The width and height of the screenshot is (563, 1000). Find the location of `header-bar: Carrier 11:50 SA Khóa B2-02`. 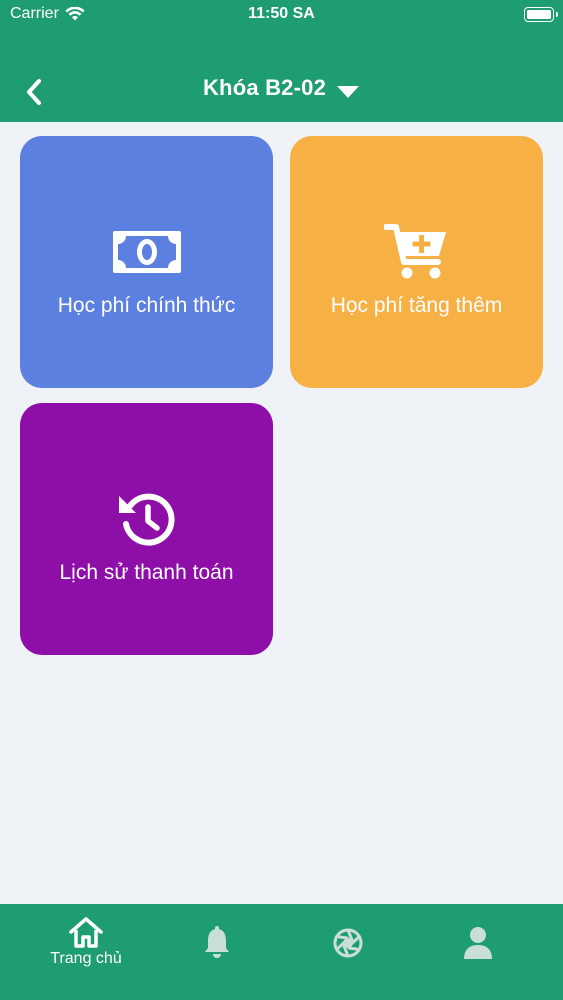

header-bar: Carrier 11:50 SA Khóa B2-02 is located at coordinates (281, 61).